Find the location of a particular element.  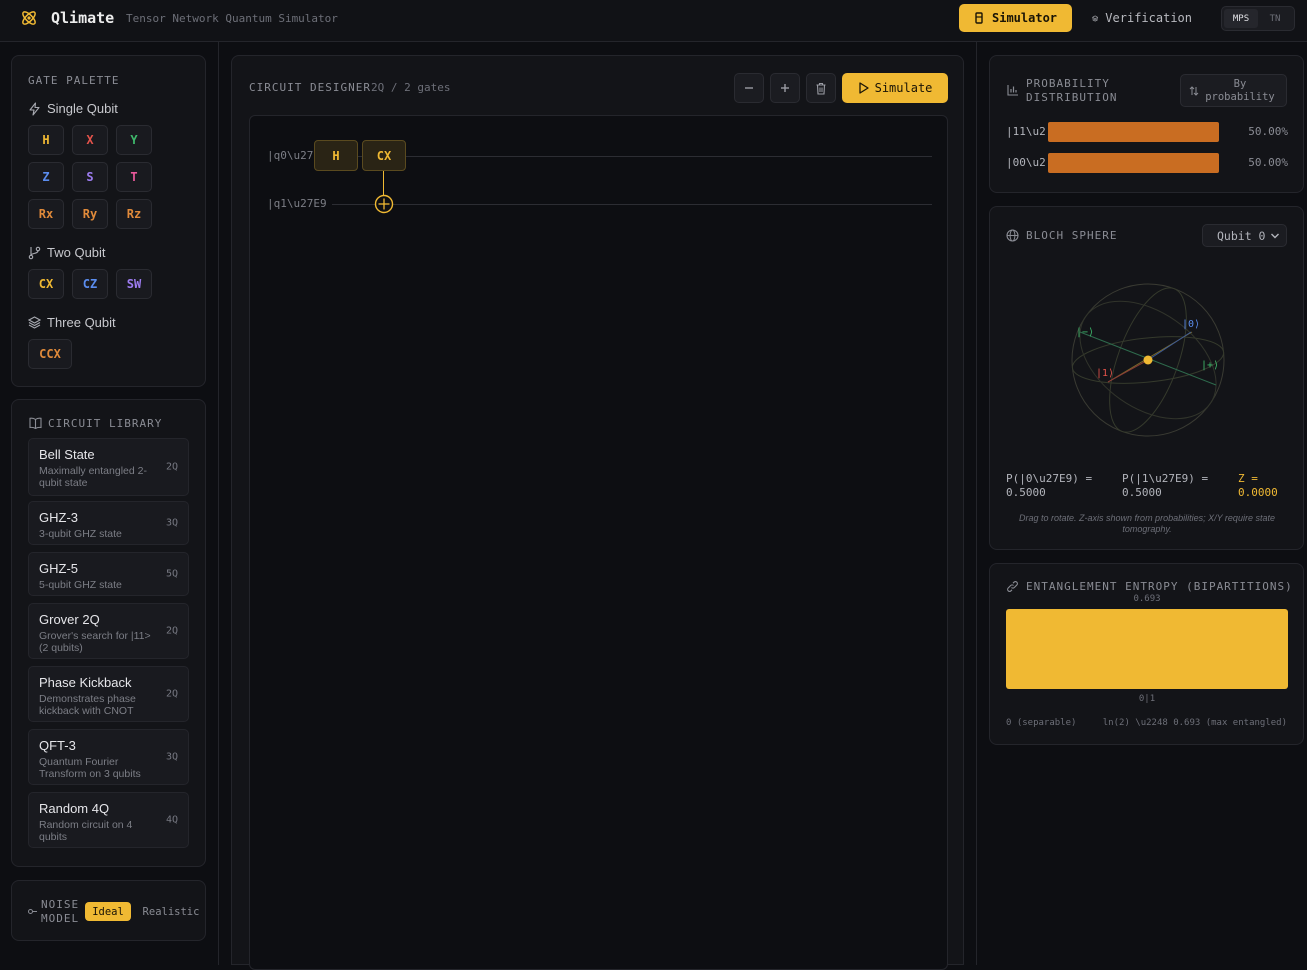

library-item-description: Random circuit on 4 qubits is located at coordinates (86, 831).